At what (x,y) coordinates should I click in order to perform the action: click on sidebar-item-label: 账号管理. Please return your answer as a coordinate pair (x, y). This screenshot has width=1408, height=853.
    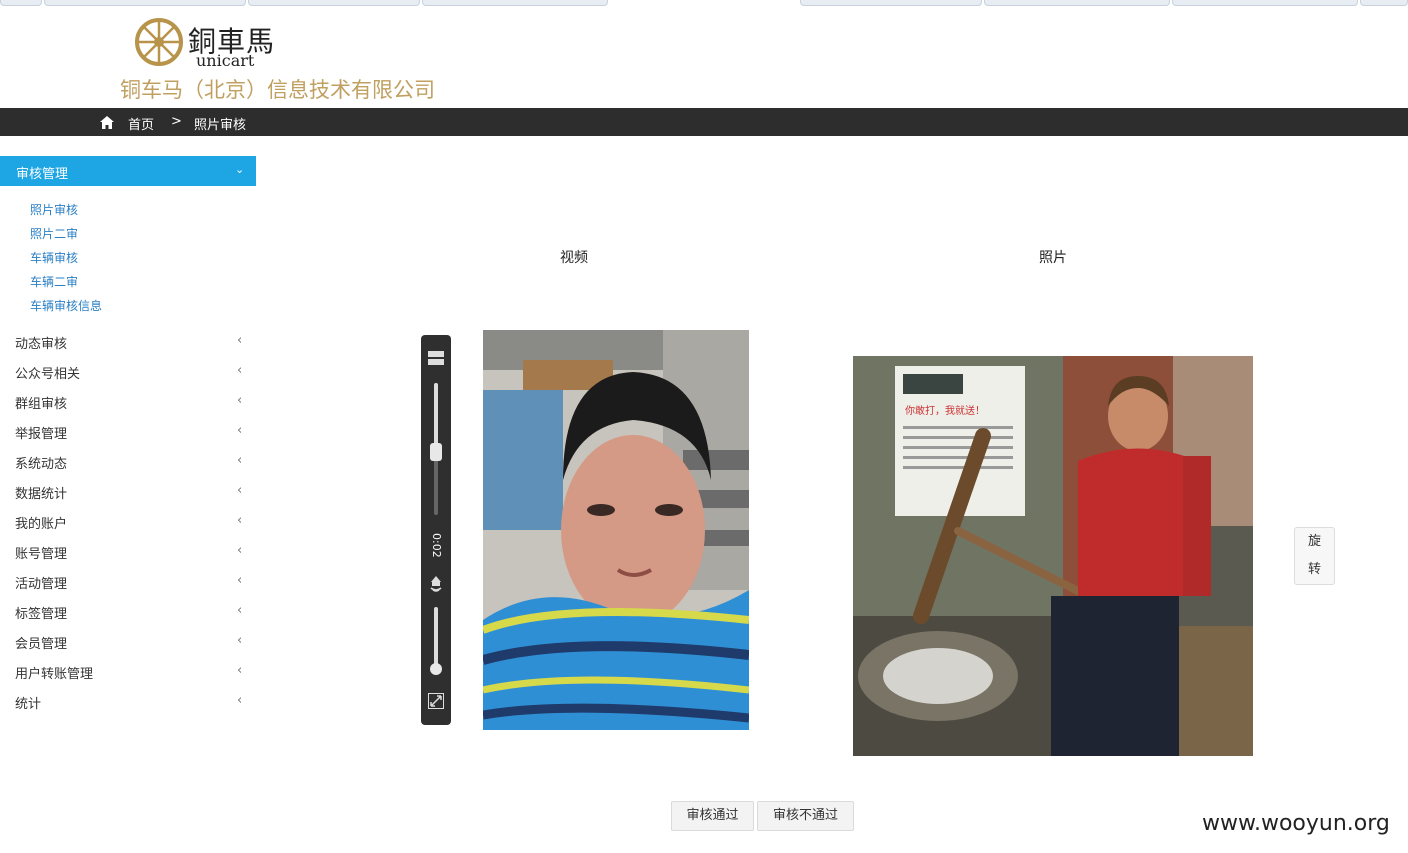
    Looking at the image, I should click on (41, 554).